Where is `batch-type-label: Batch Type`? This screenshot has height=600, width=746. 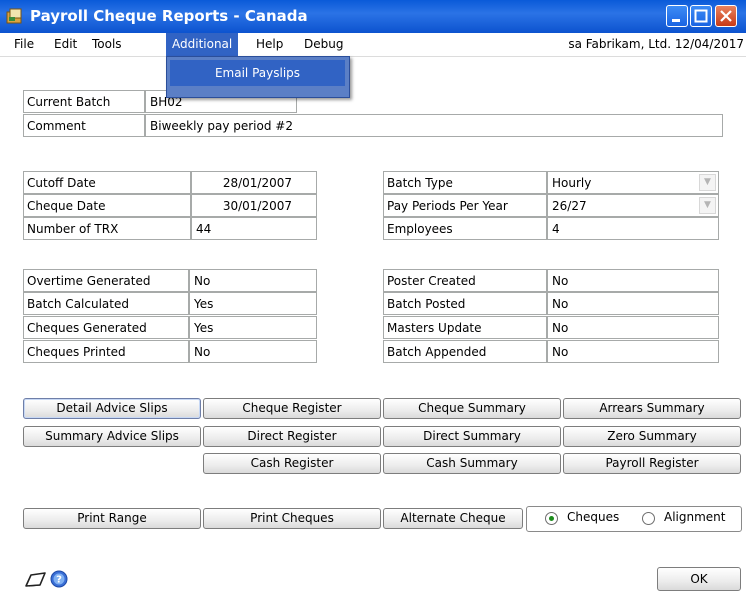 batch-type-label: Batch Type is located at coordinates (465, 182).